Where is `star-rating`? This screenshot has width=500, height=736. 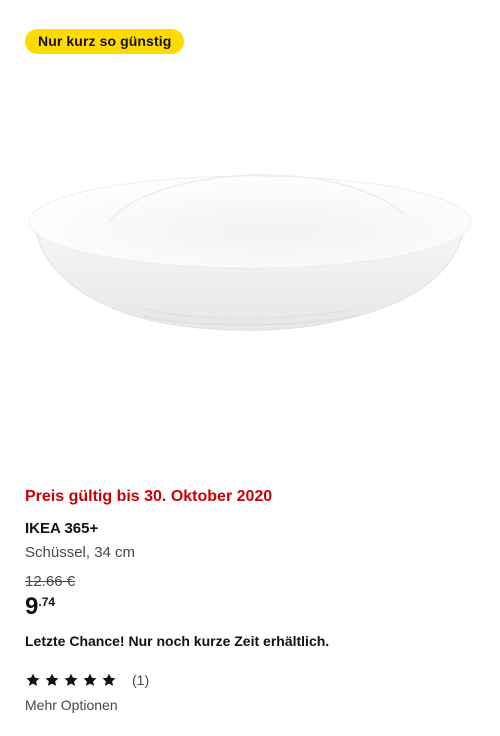
star-rating is located at coordinates (71, 680).